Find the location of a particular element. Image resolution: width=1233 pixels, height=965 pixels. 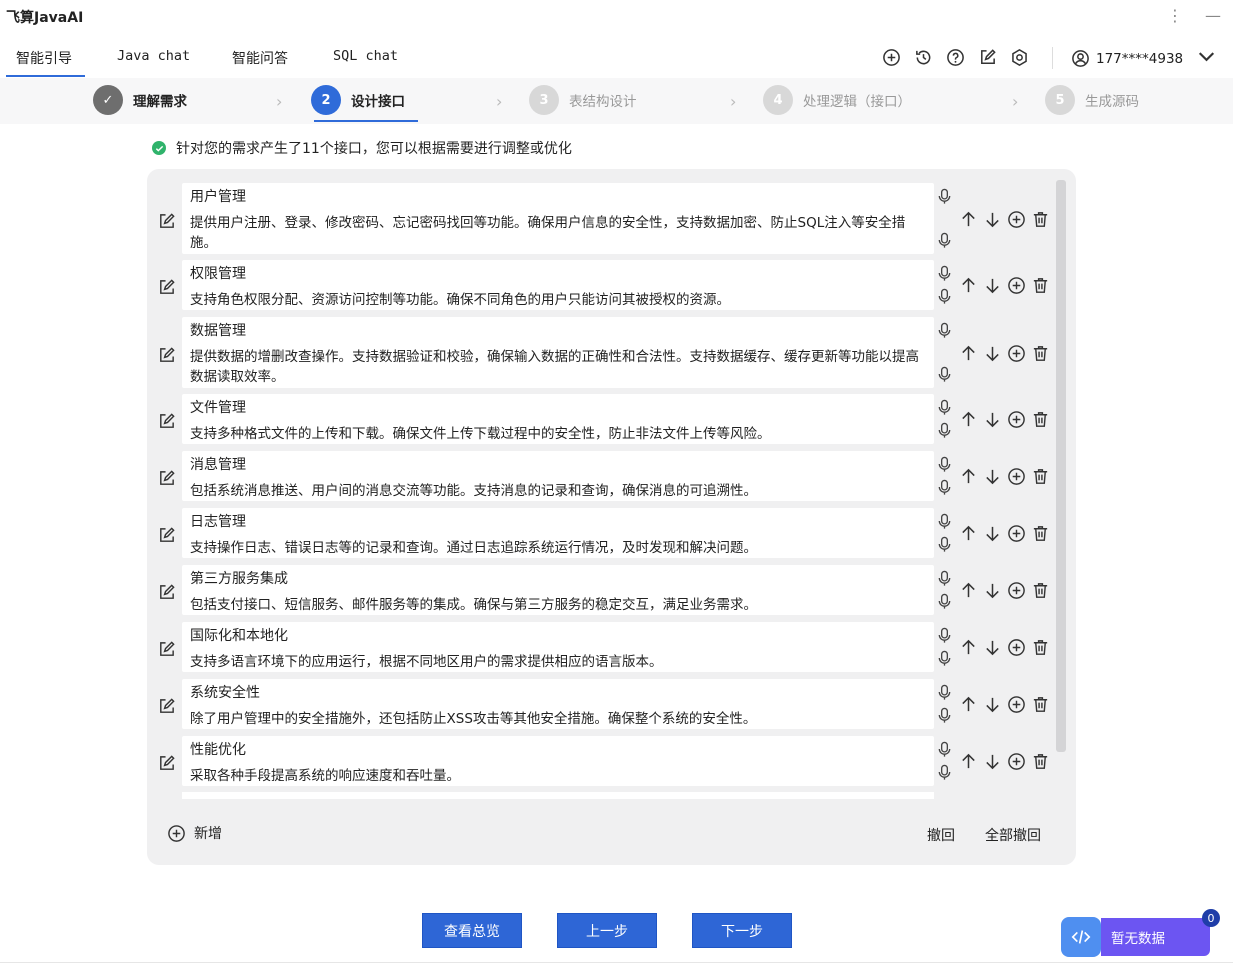

new-session-icon is located at coordinates (891, 57).